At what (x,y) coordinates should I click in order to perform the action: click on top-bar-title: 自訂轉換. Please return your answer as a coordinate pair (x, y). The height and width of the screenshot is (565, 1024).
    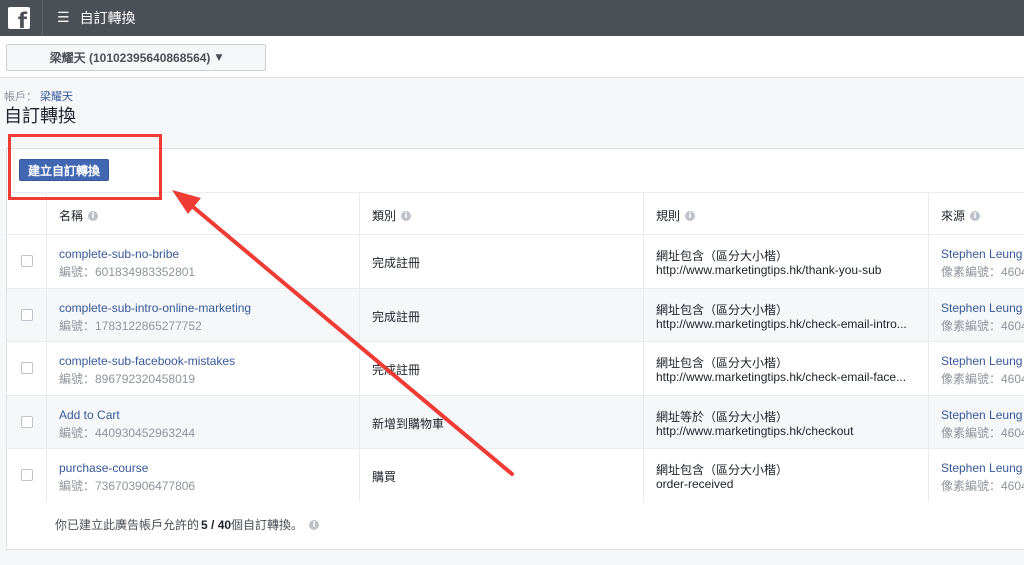
    Looking at the image, I should click on (107, 18).